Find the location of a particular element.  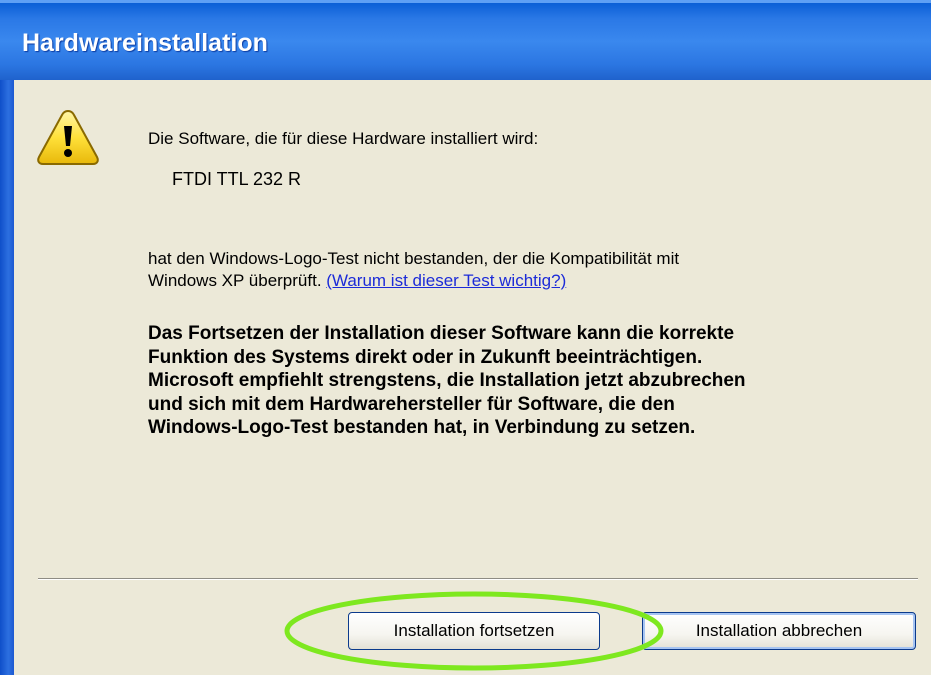

cancel-installation-button: Installation abbrechen is located at coordinates (779, 631).